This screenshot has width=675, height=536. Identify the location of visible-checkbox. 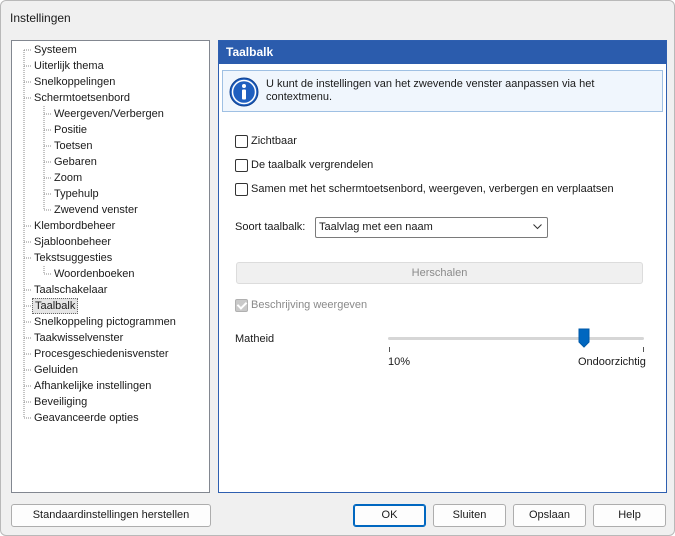
(241, 141).